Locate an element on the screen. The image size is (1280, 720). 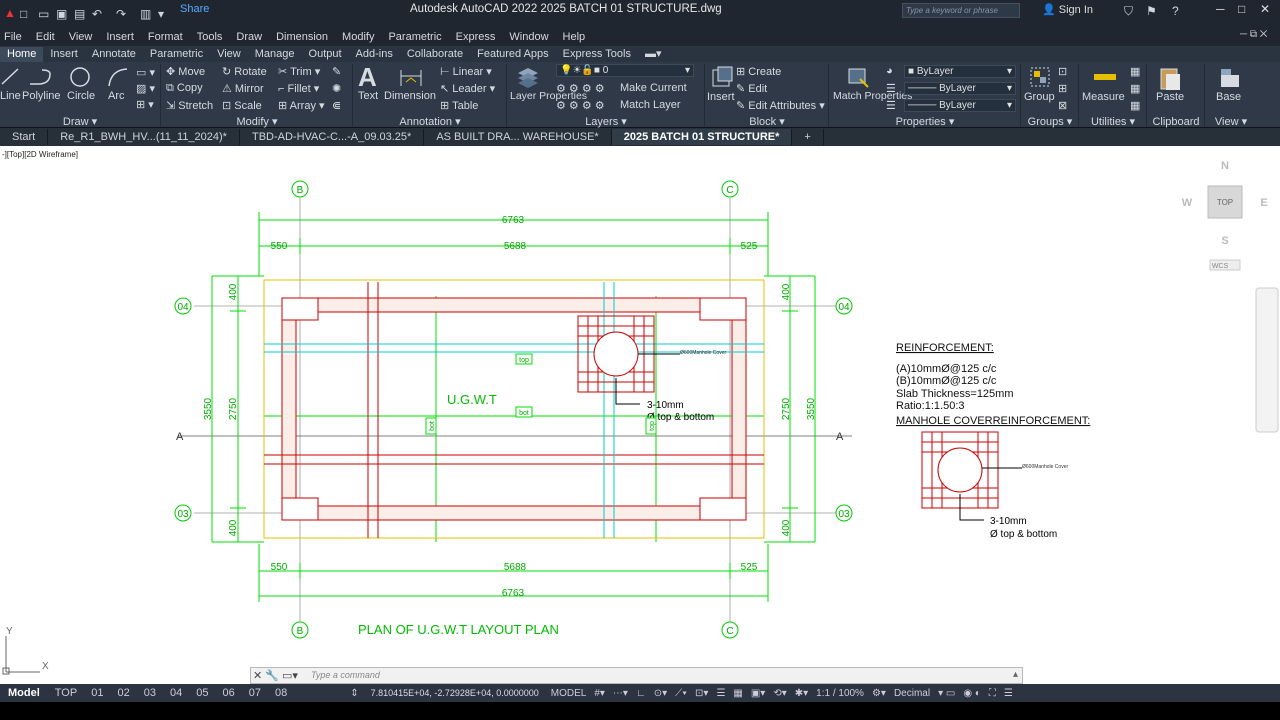
workspace-icon: ⚙▾ is located at coordinates (879, 693).